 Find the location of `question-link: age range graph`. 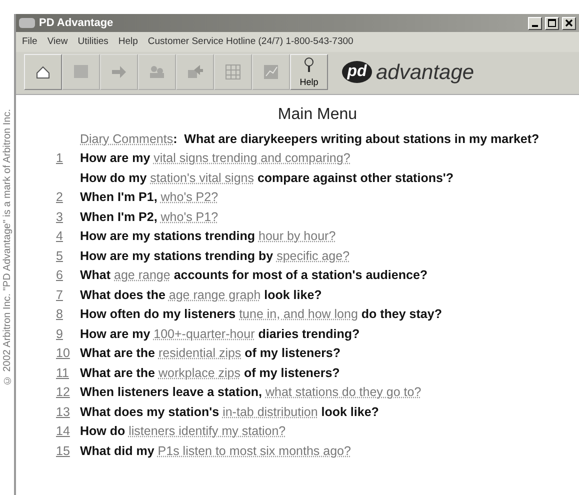

question-link: age range graph is located at coordinates (214, 295).